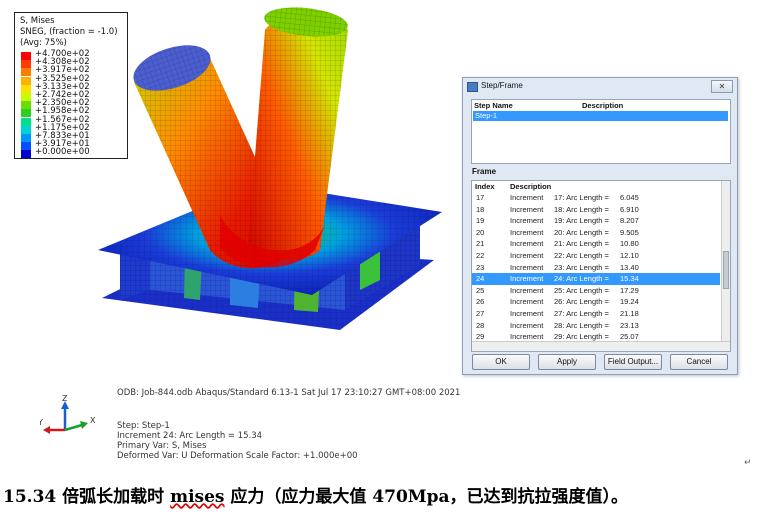  What do you see at coordinates (581, 232) in the screenshot?
I see `frame-cell-desc: 20: Arc Length =` at bounding box center [581, 232].